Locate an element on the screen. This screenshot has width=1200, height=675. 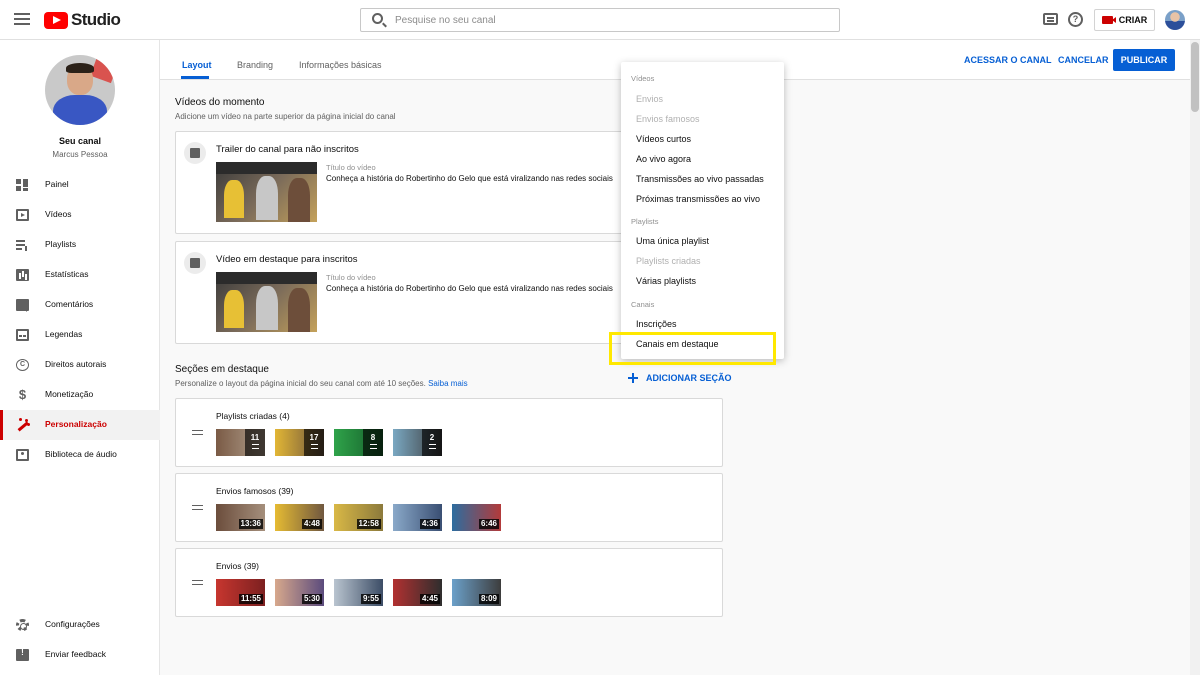
video-thumbnail: 4:36 is located at coordinates (417, 517).